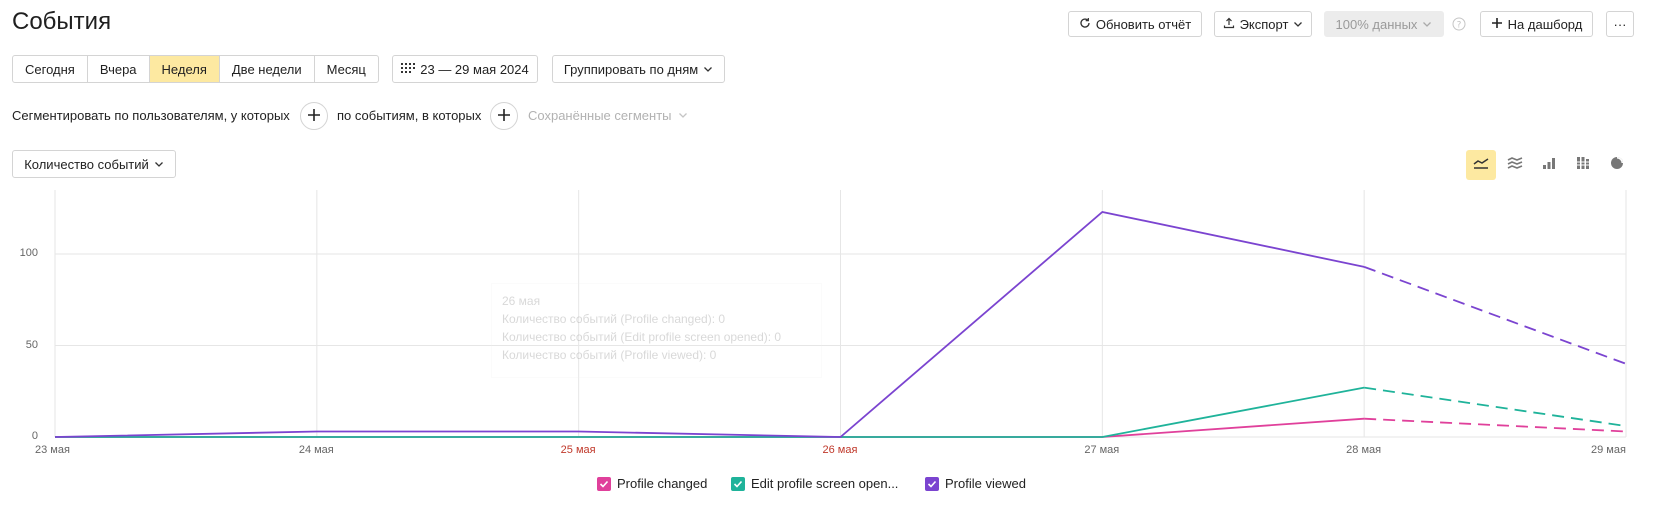 The height and width of the screenshot is (514, 1656). What do you see at coordinates (184, 69) in the screenshot?
I see `period-week: Неделя` at bounding box center [184, 69].